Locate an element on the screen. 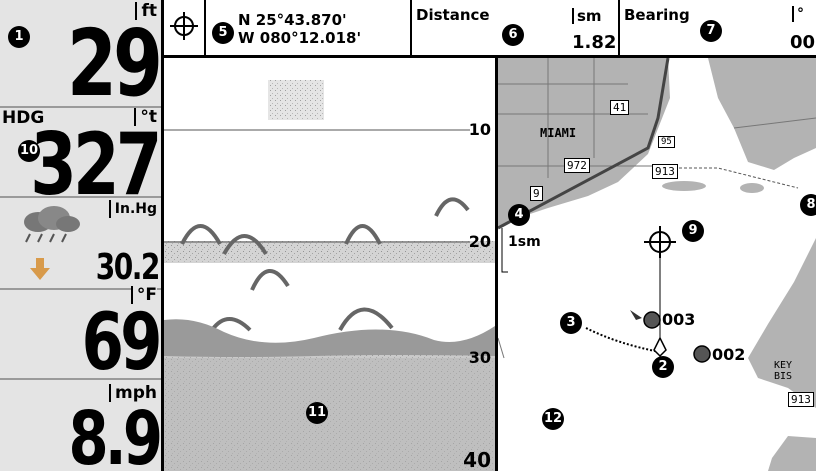 This screenshot has height=471, width=816. depth-scale-label: 10 is located at coordinates (479, 129).